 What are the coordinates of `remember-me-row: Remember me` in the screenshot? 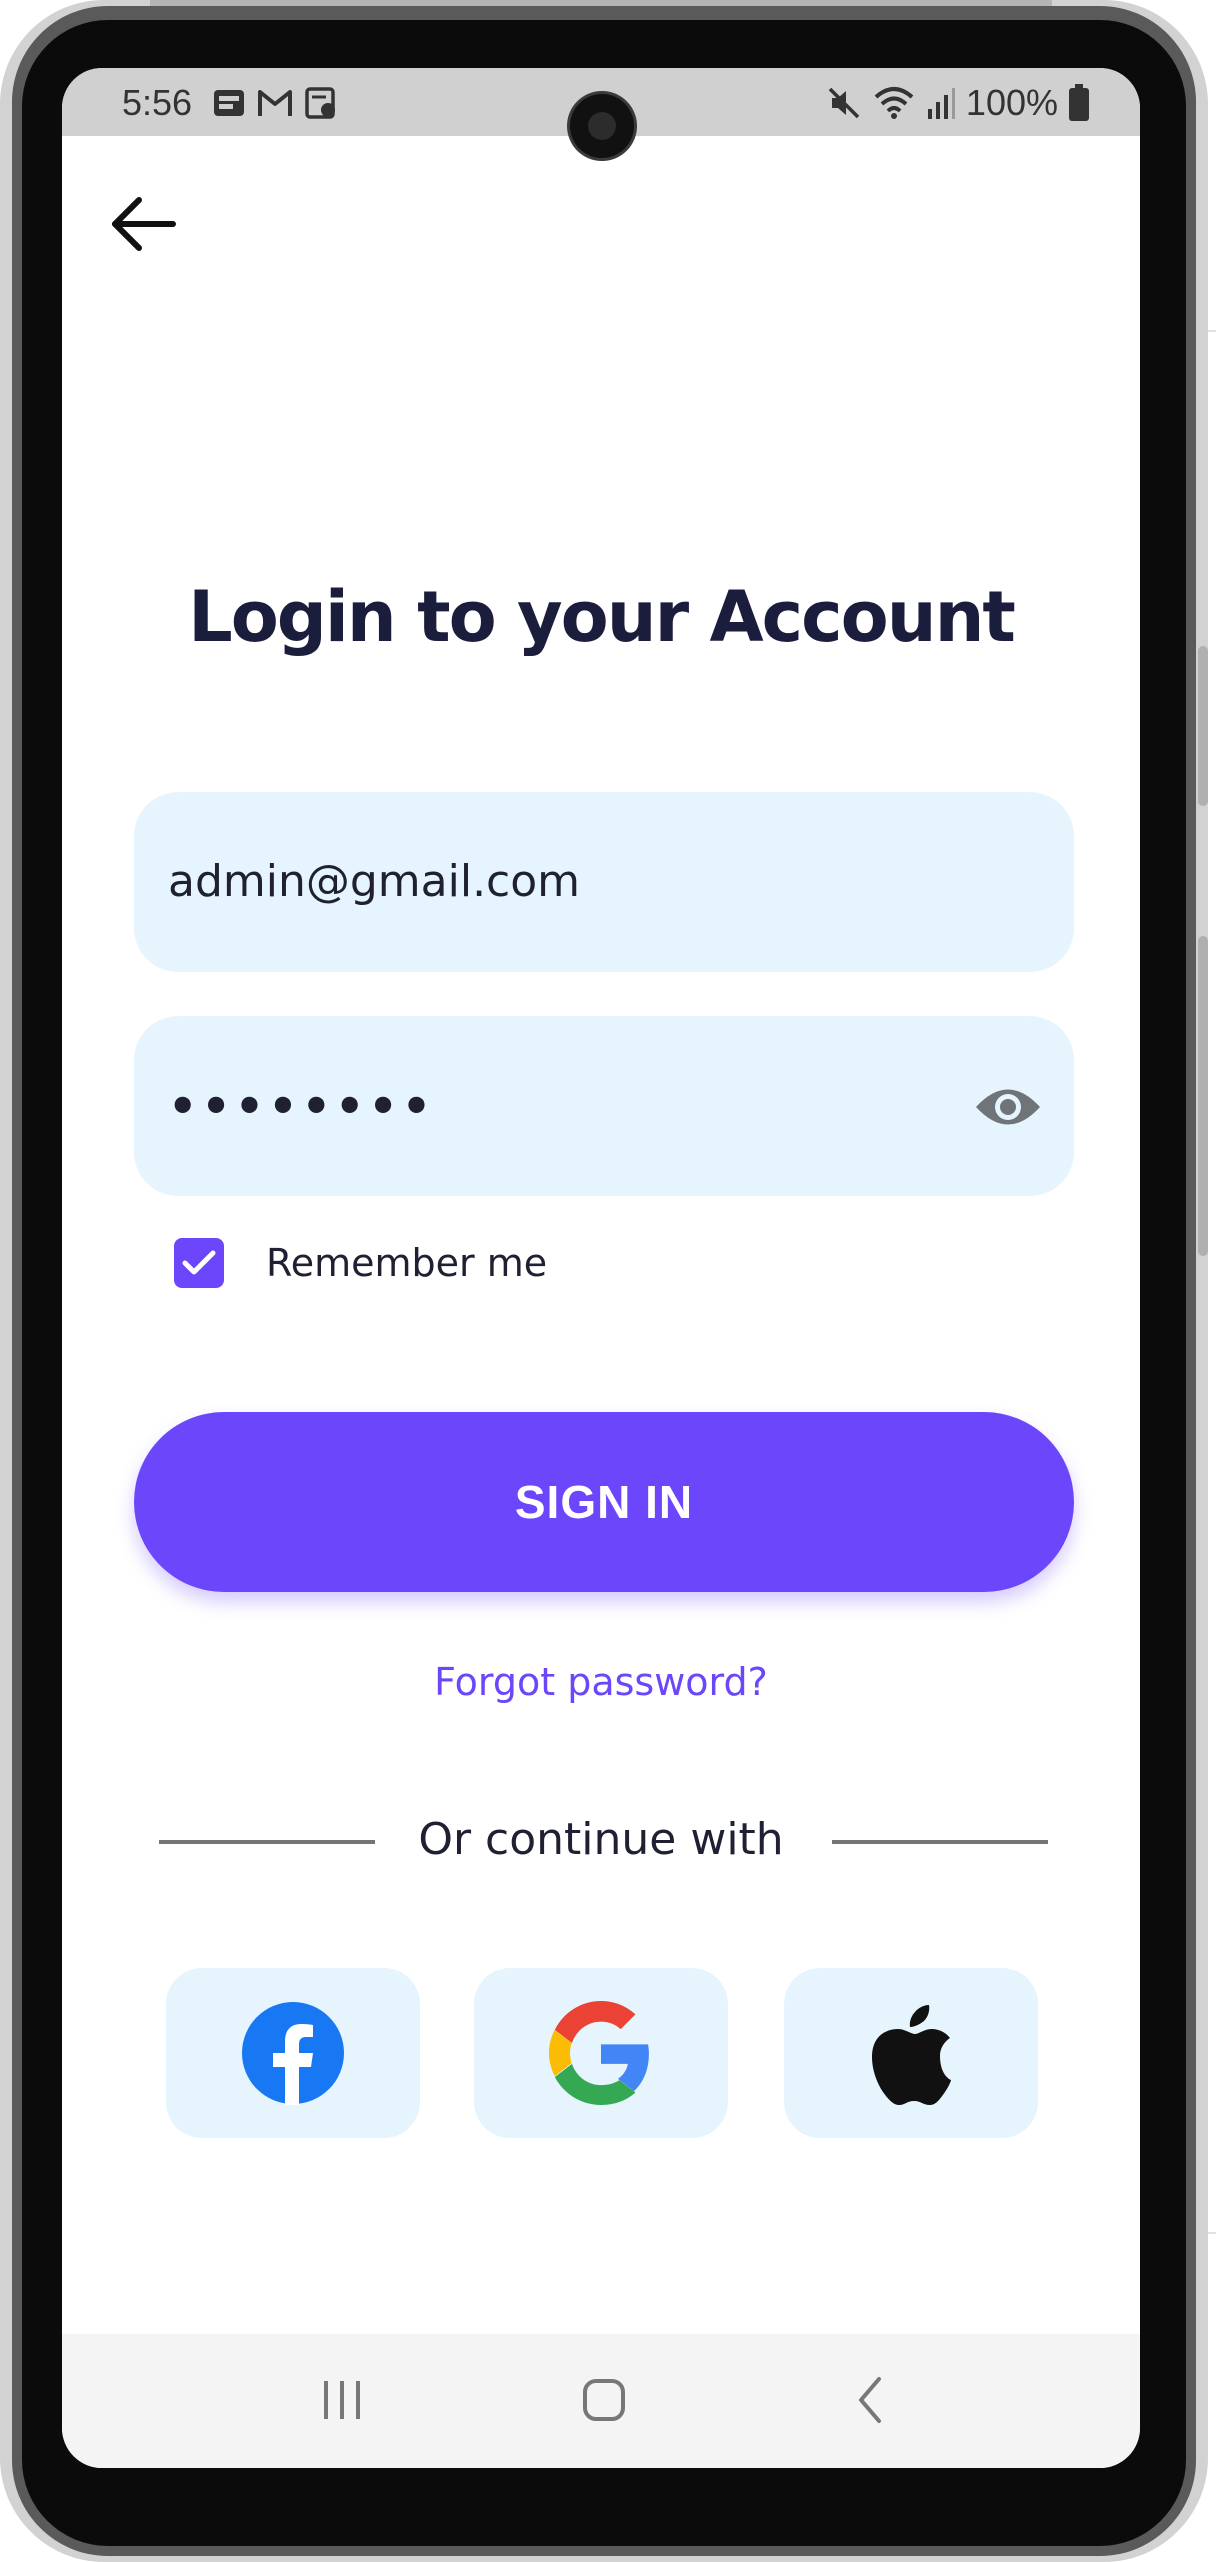 It's located at (360, 1263).